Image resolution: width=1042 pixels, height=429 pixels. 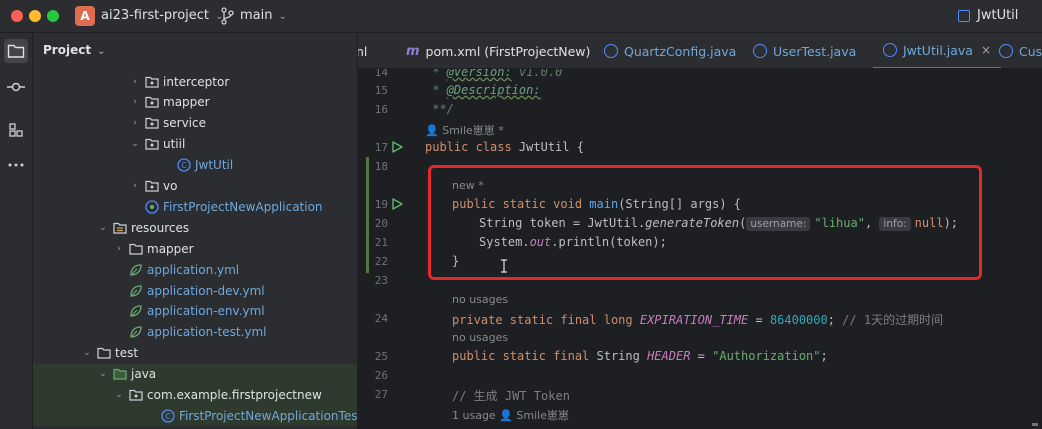 I want to click on project-switcher: ai23-first-project ⌄, so click(x=162, y=15).